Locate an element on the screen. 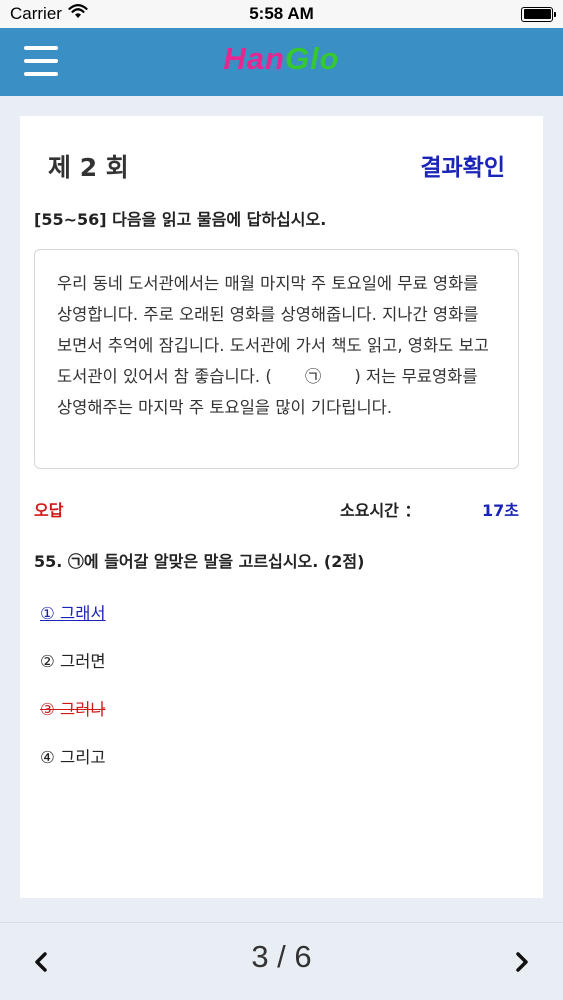 This screenshot has width=563, height=1000. logo-han: Han is located at coordinates (254, 58).